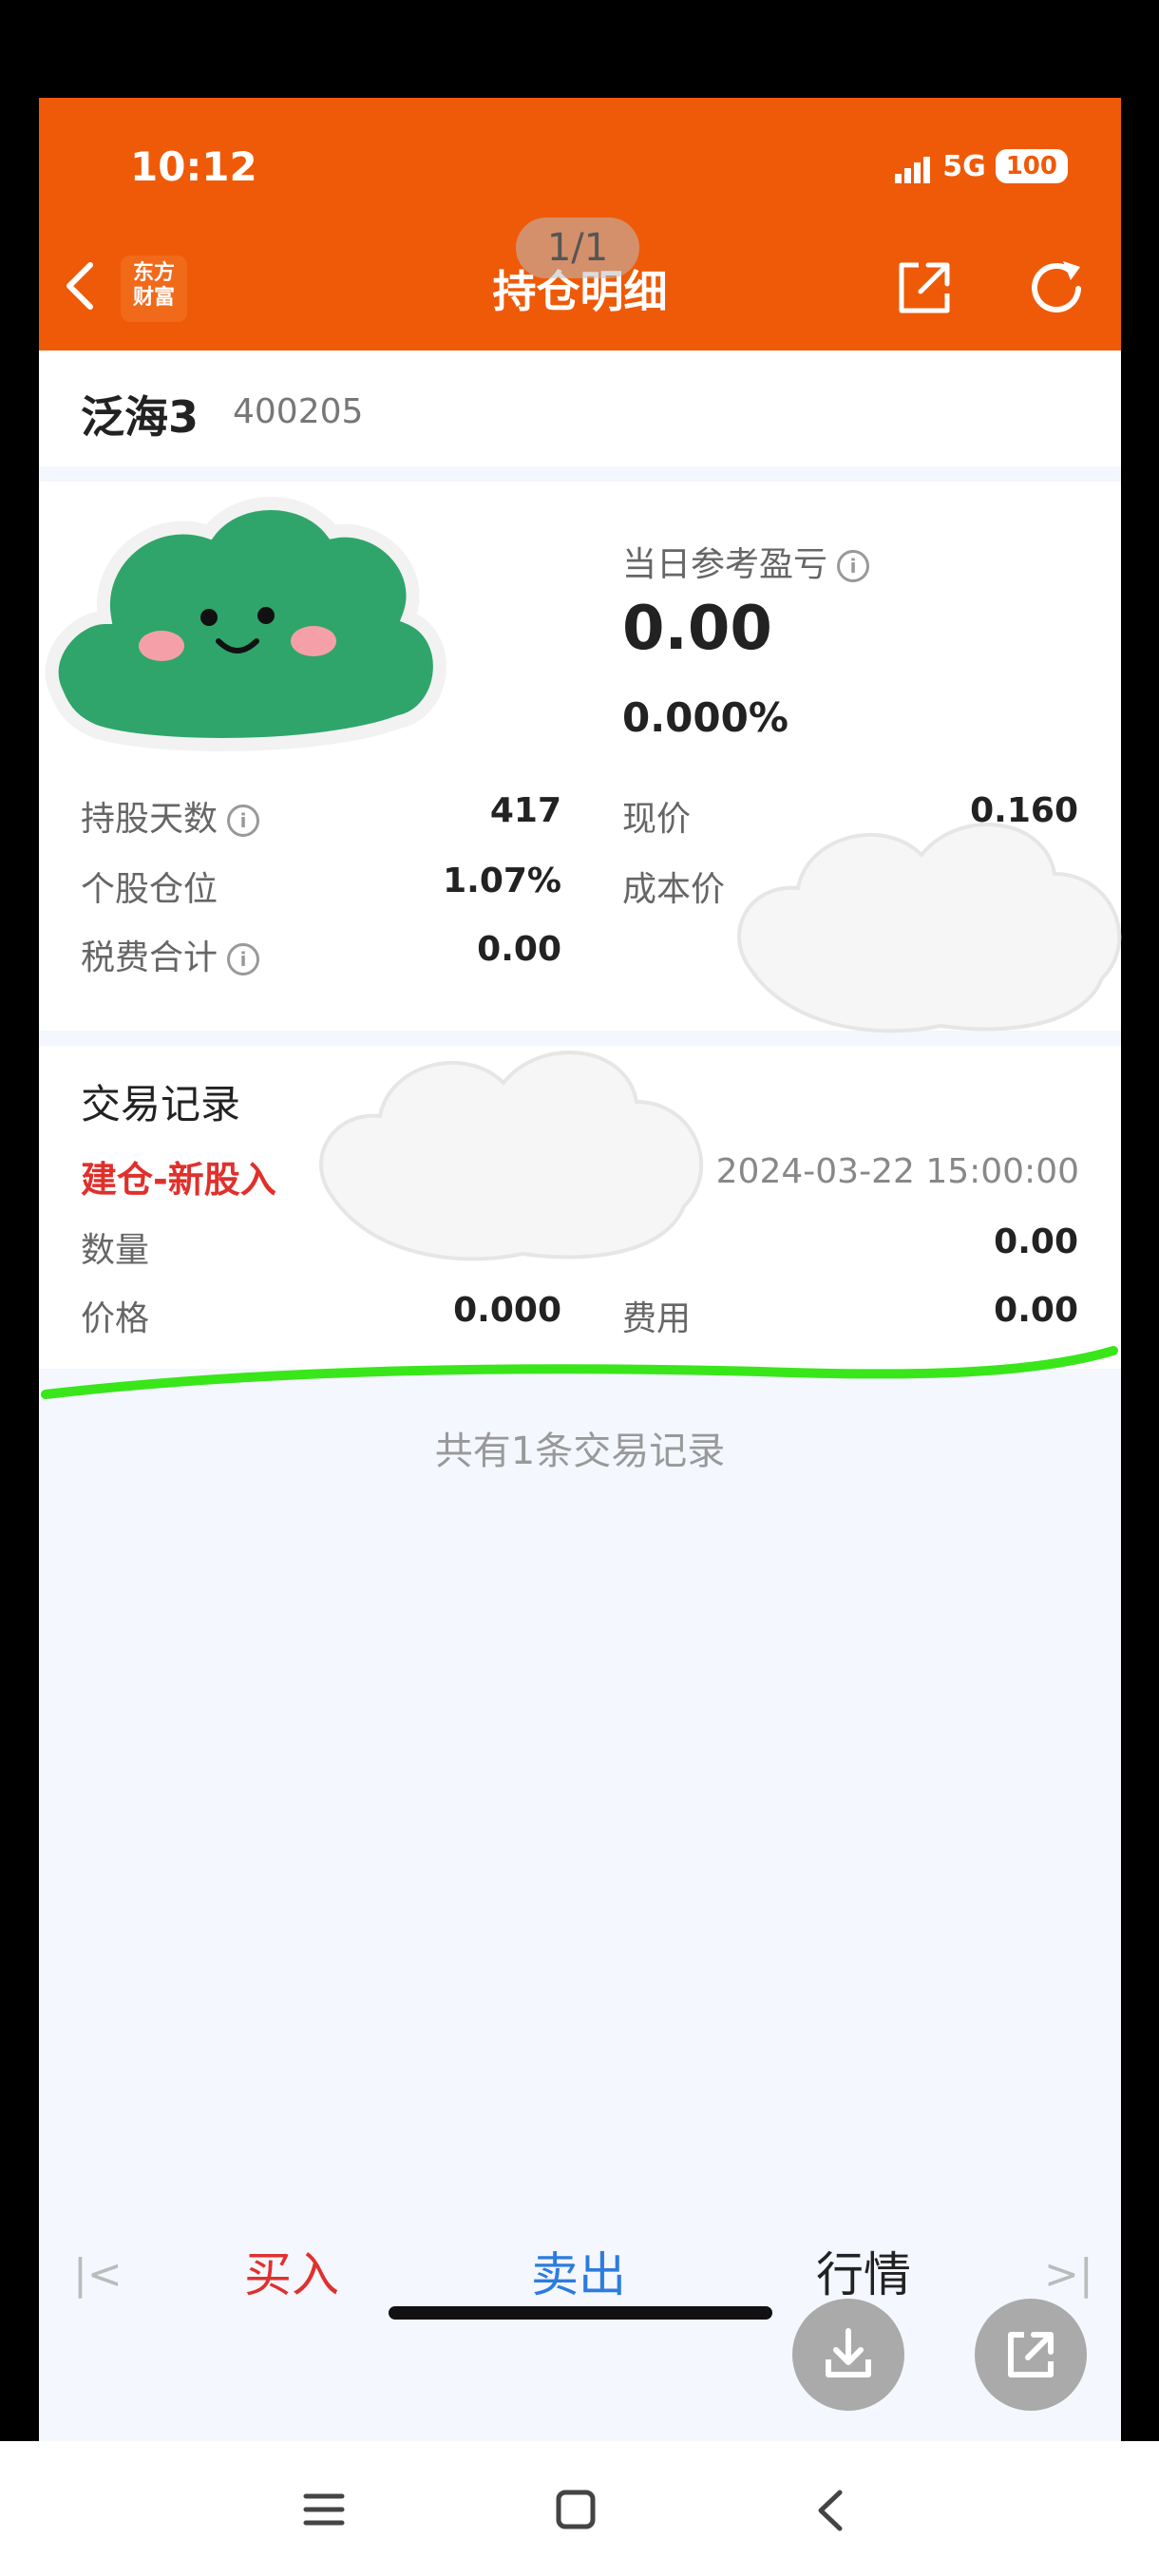 The width and height of the screenshot is (1159, 2576). Describe the element at coordinates (140, 417) in the screenshot. I see `stock-name: 泛海3` at that location.